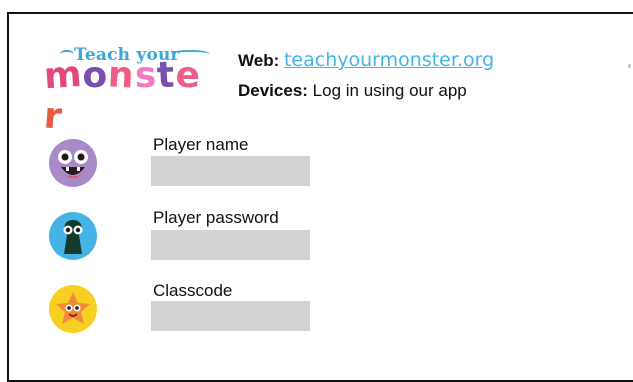 The width and height of the screenshot is (633, 382). Describe the element at coordinates (73, 236) in the screenshot. I see `keyhole-monster-icon` at that location.